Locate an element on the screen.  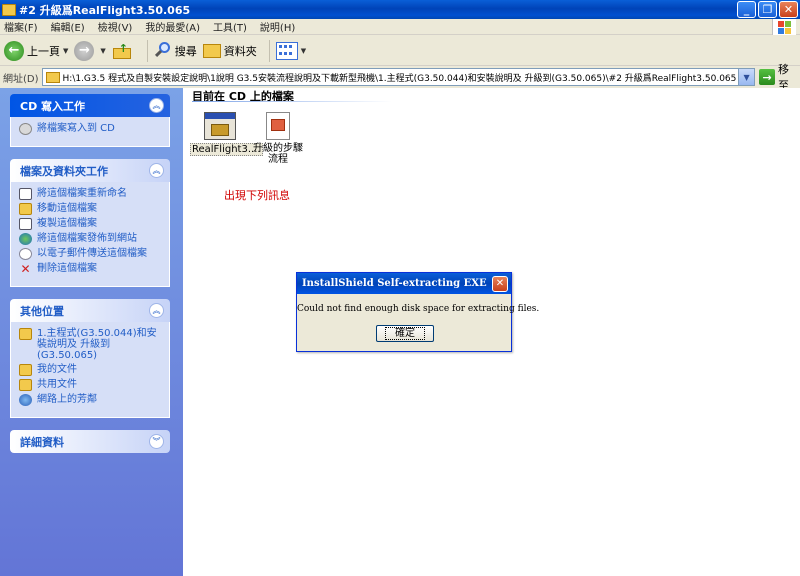
details-header: 詳細資料 ︾ is located at coordinates (90, 441).